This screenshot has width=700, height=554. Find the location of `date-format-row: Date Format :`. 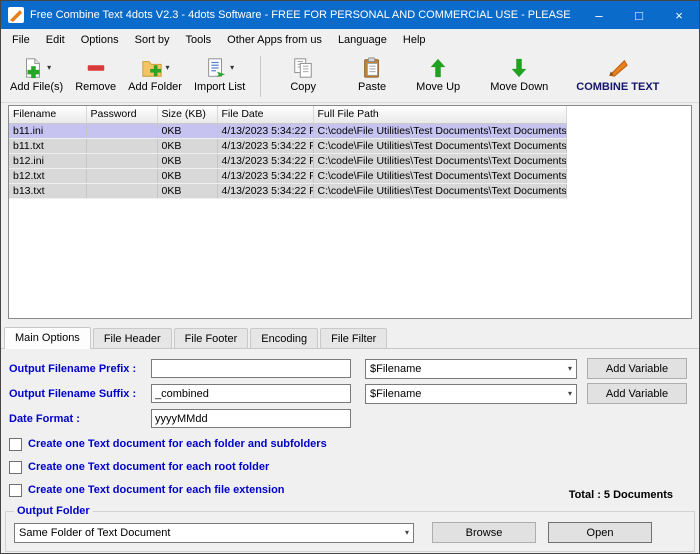

date-format-row: Date Format : is located at coordinates (350, 418).